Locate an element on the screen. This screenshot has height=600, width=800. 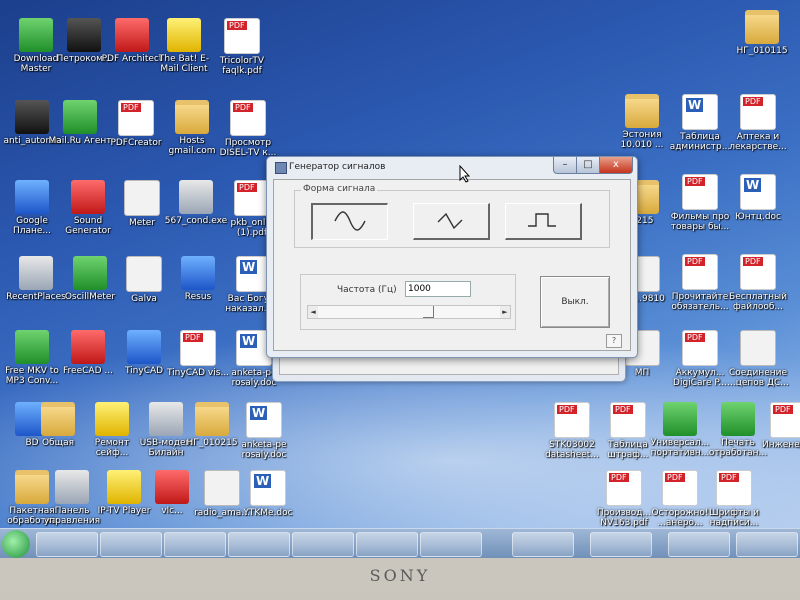
desktop-icon-hosts: Hosts gmail.com is located at coordinates (192, 128).